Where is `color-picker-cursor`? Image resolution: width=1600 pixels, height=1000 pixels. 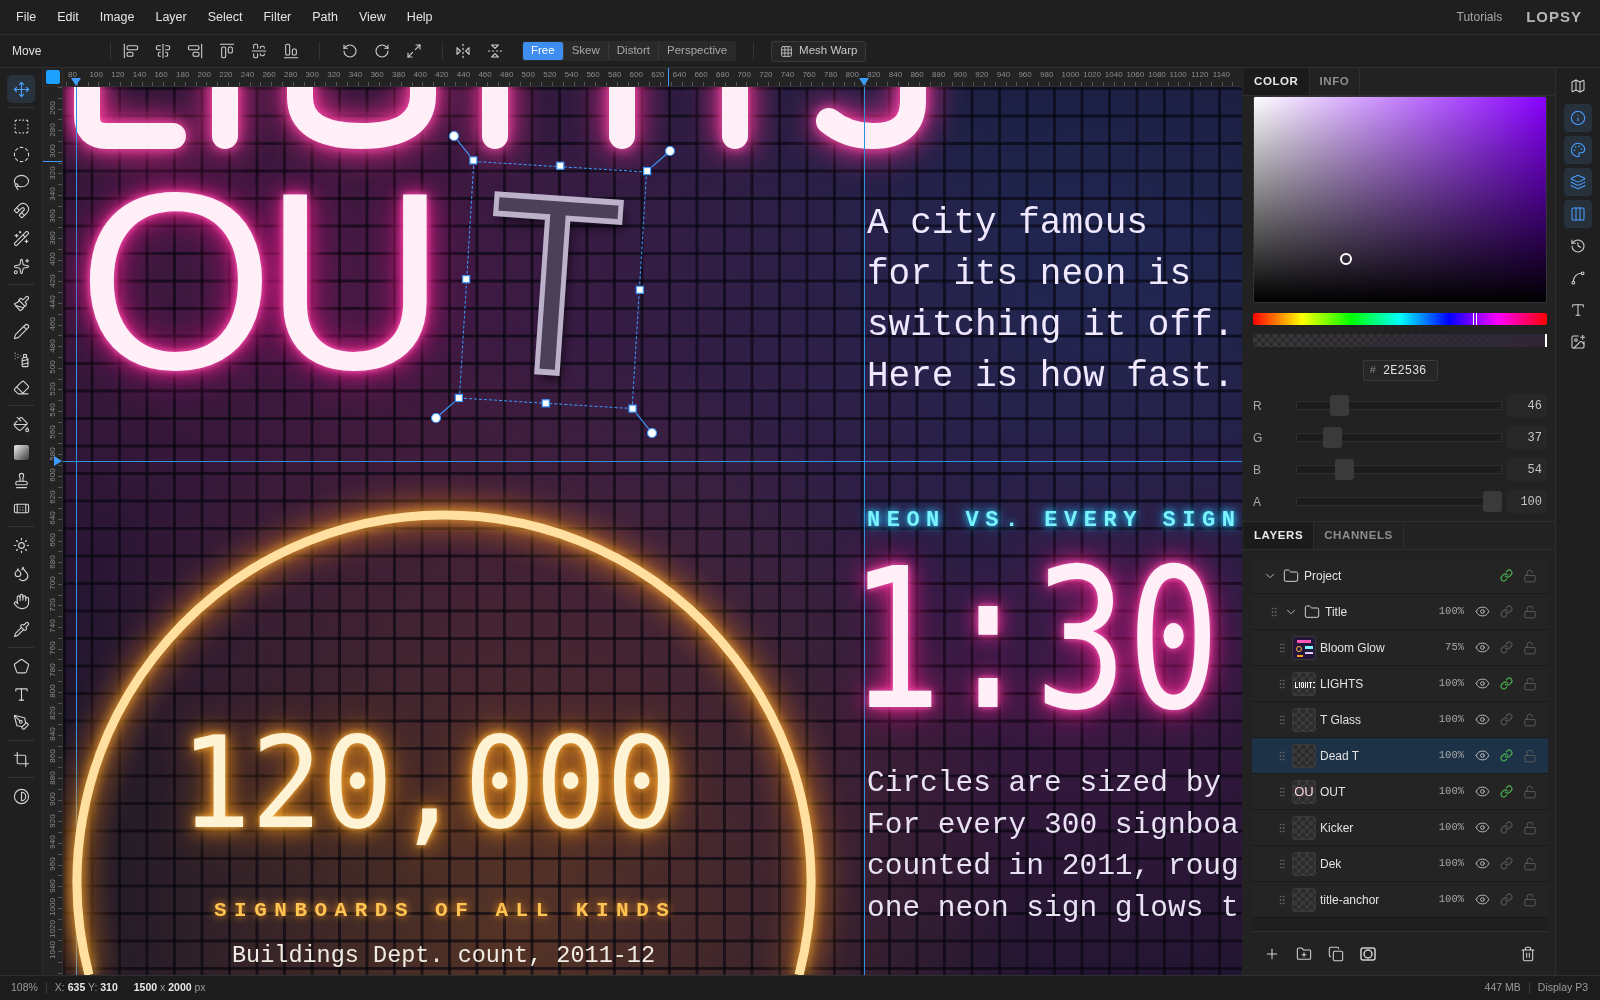 color-picker-cursor is located at coordinates (1345, 258).